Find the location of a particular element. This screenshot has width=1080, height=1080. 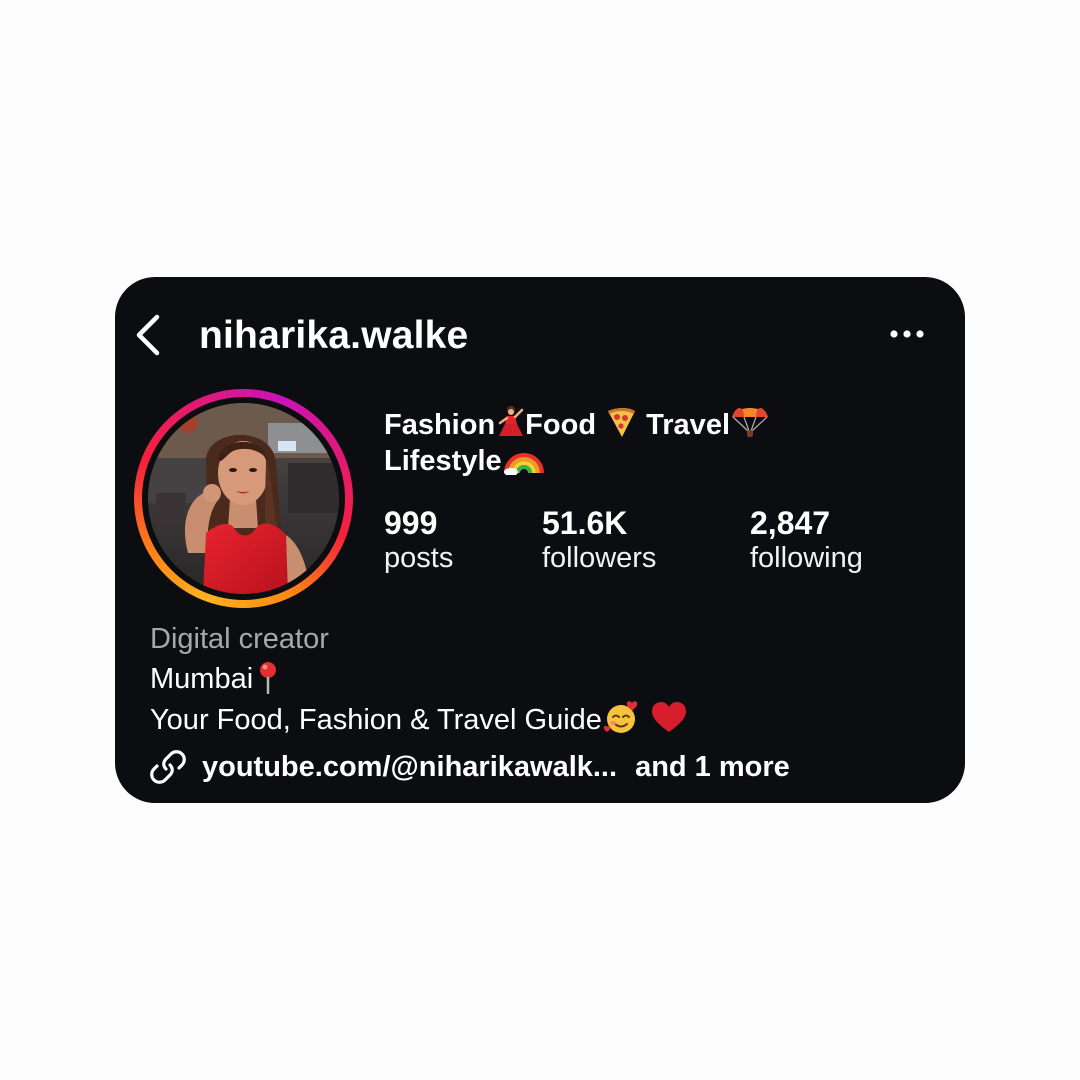

profile-username: niharika.walke is located at coordinates (334, 335).